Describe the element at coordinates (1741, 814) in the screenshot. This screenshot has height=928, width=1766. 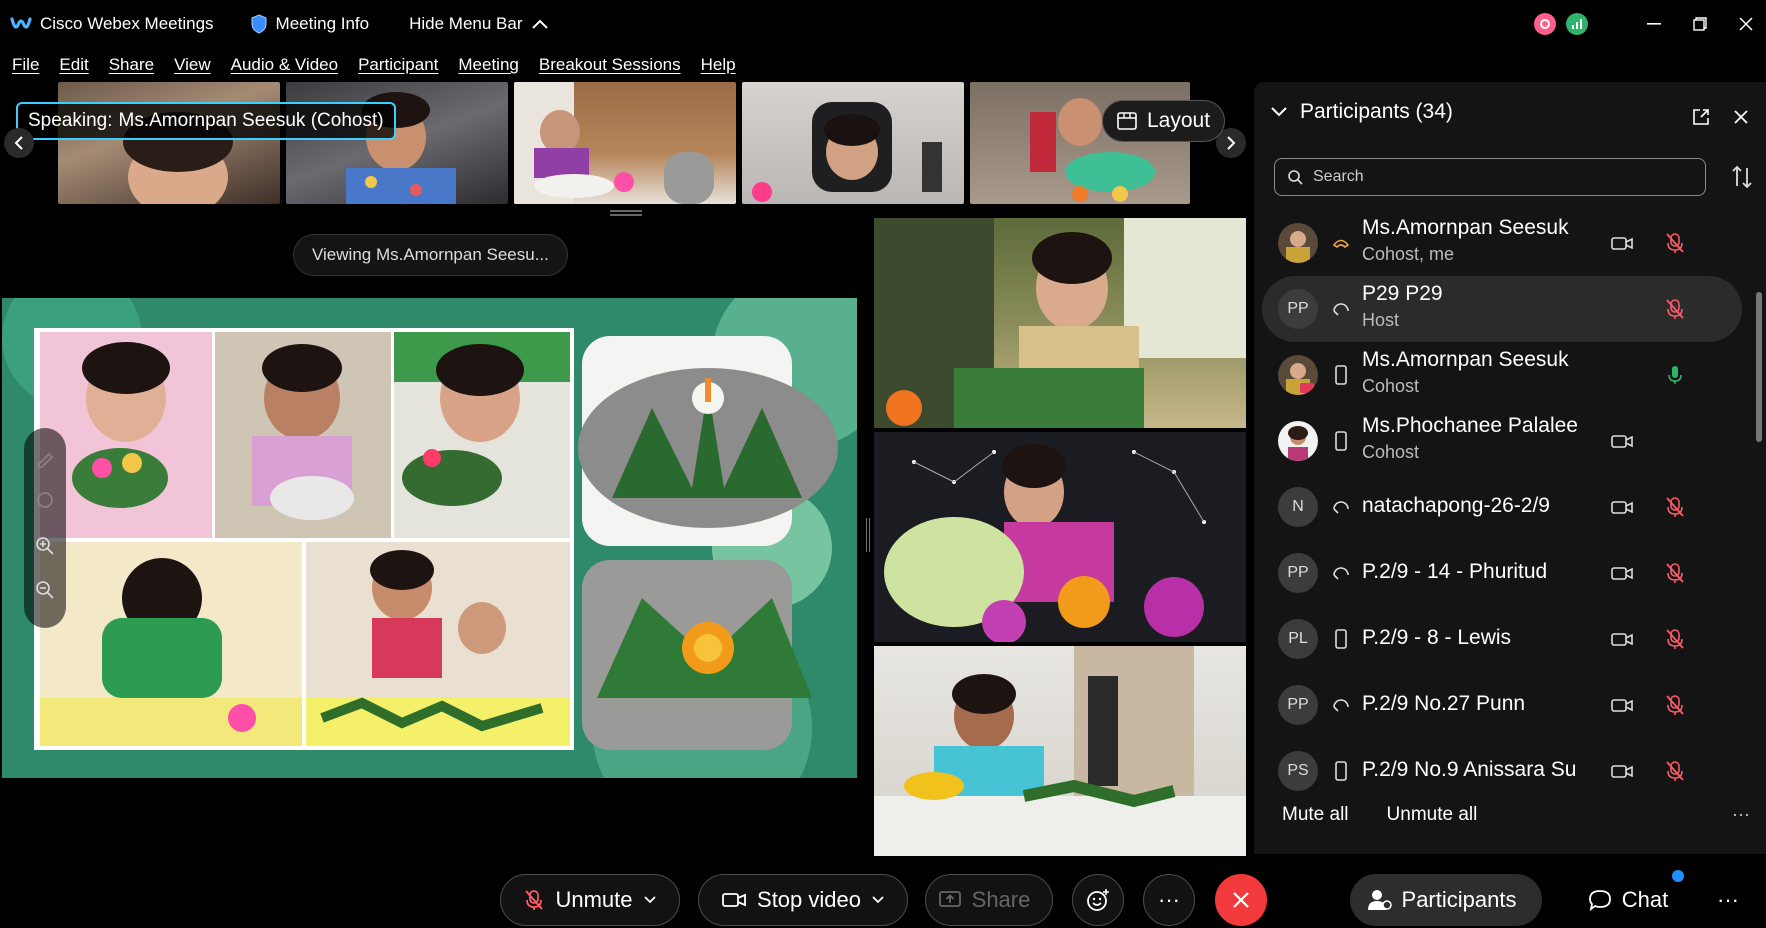
I see `panel-more-options-button: ···` at that location.